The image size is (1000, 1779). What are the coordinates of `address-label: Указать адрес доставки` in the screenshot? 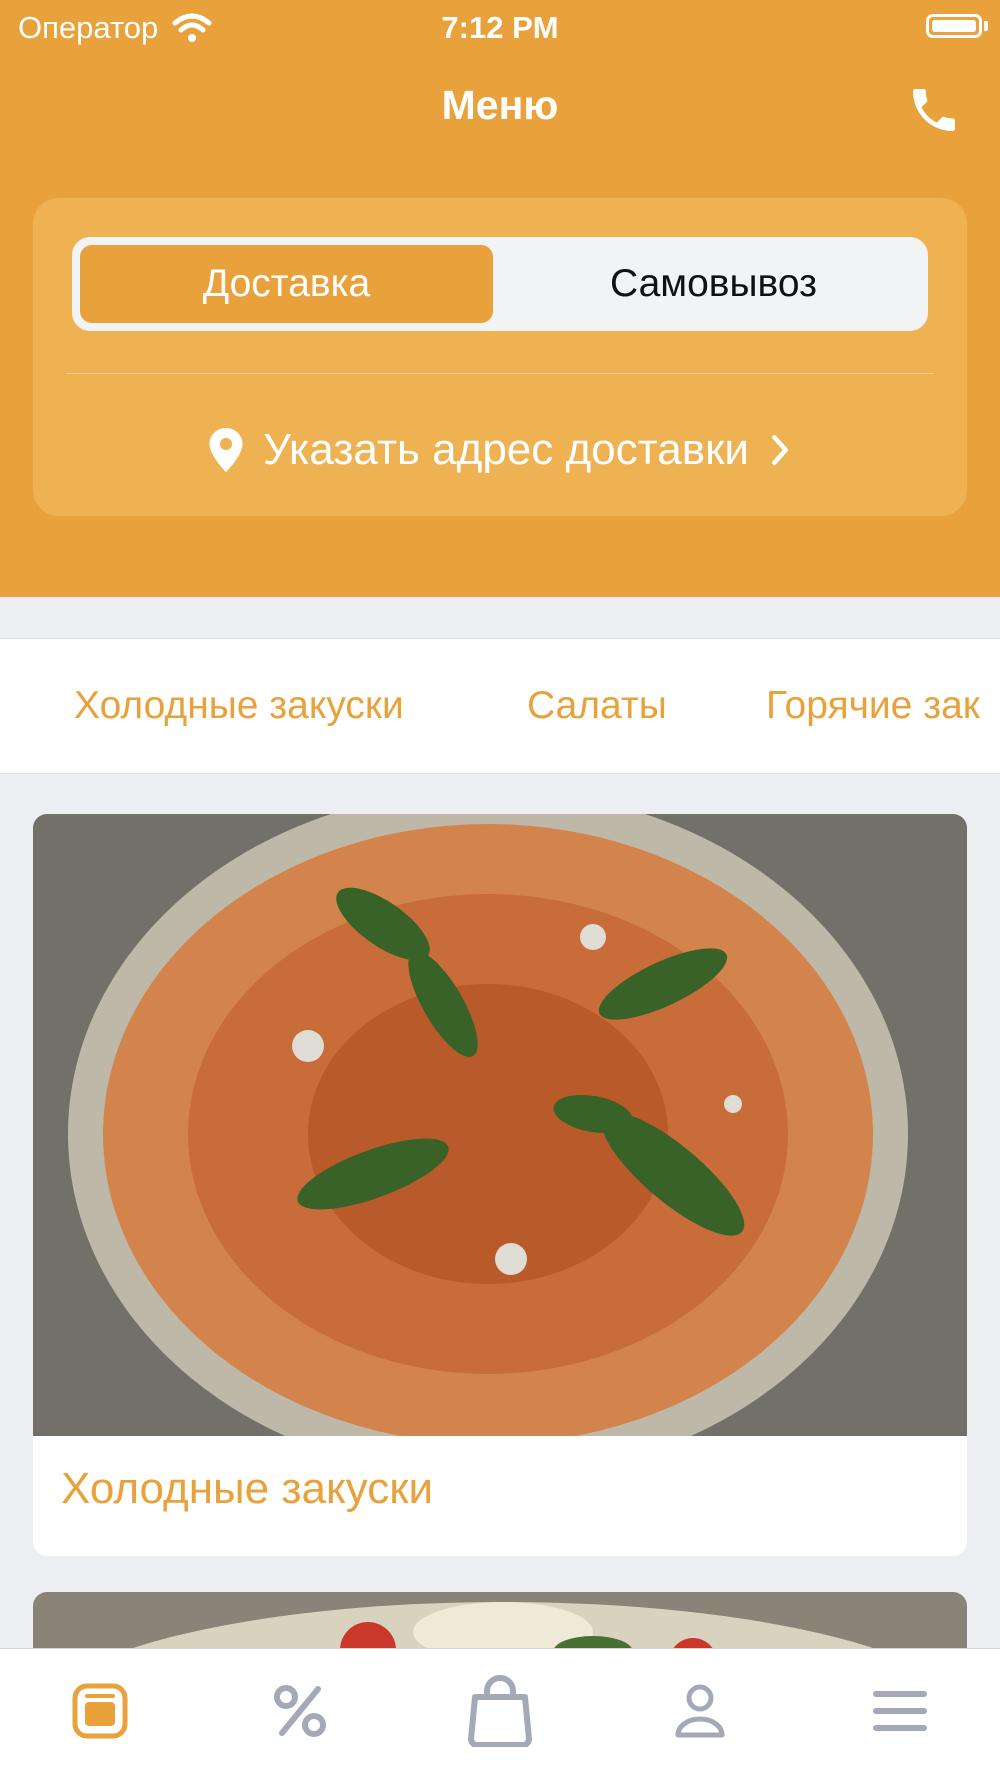 It's located at (506, 449).